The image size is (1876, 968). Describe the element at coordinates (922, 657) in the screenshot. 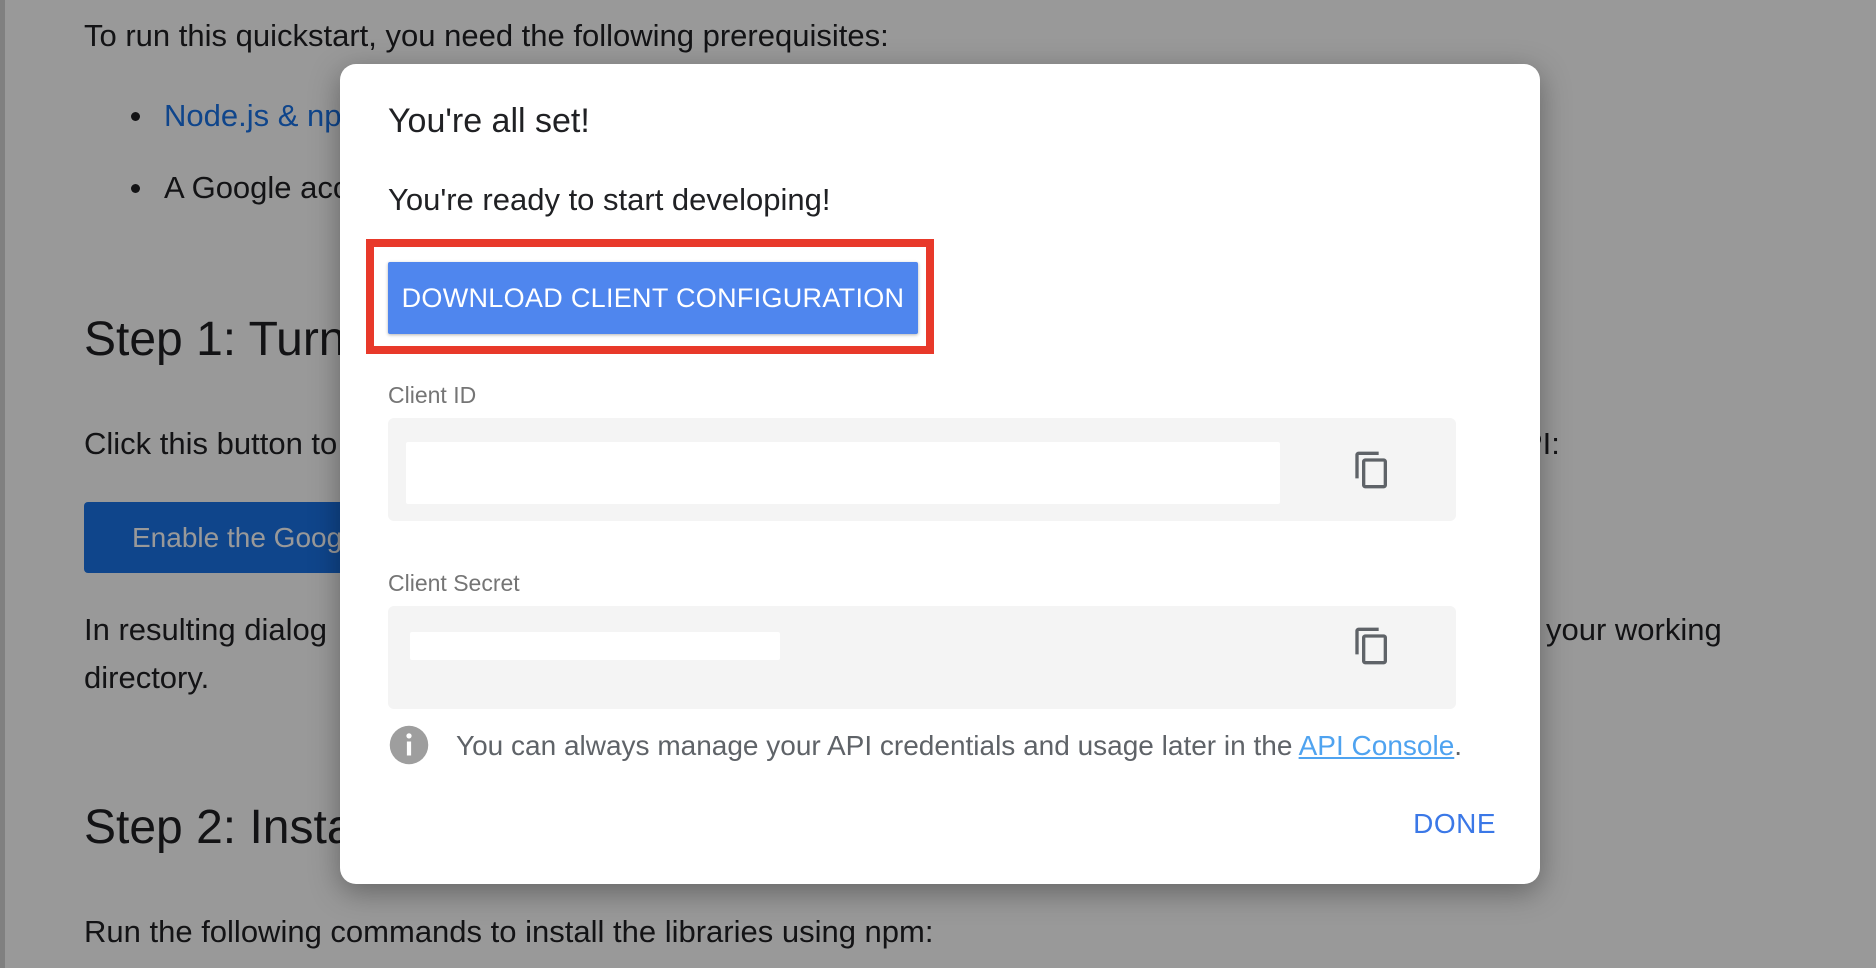

I see `client-secret-field` at that location.